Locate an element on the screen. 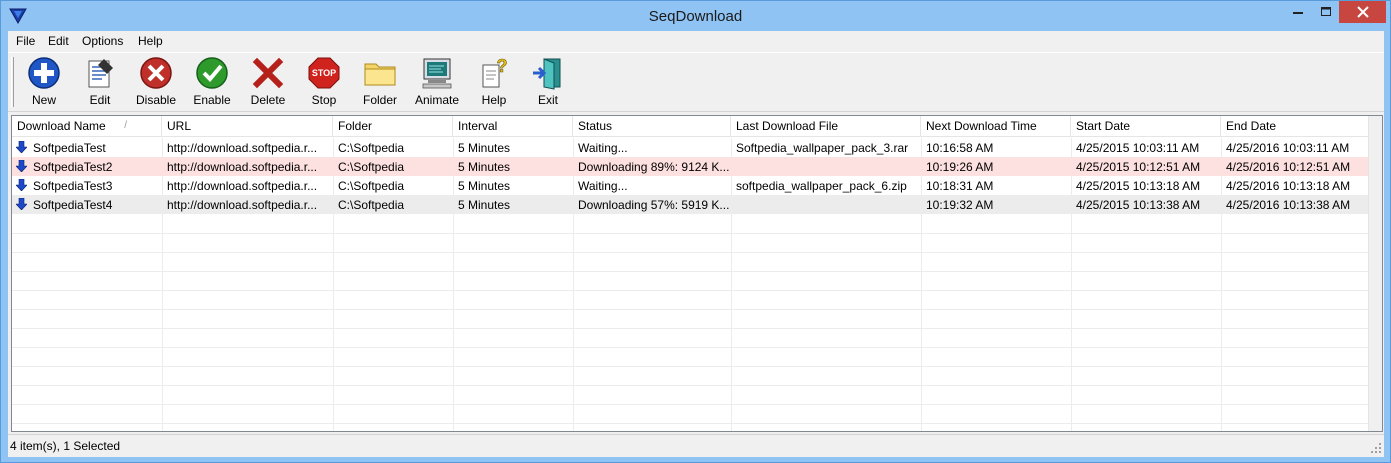  minimize-button is located at coordinates (1298, 12).